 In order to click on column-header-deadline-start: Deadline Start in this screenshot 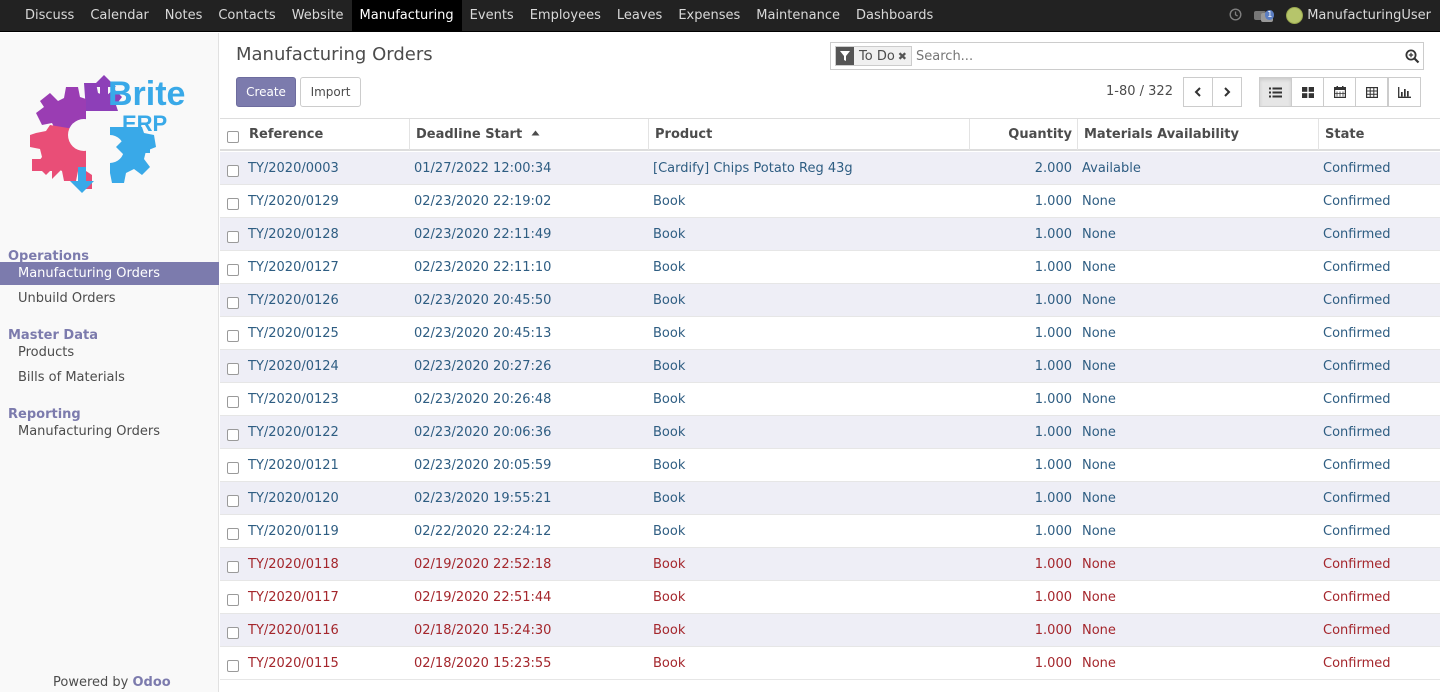, I will do `click(528, 134)`.